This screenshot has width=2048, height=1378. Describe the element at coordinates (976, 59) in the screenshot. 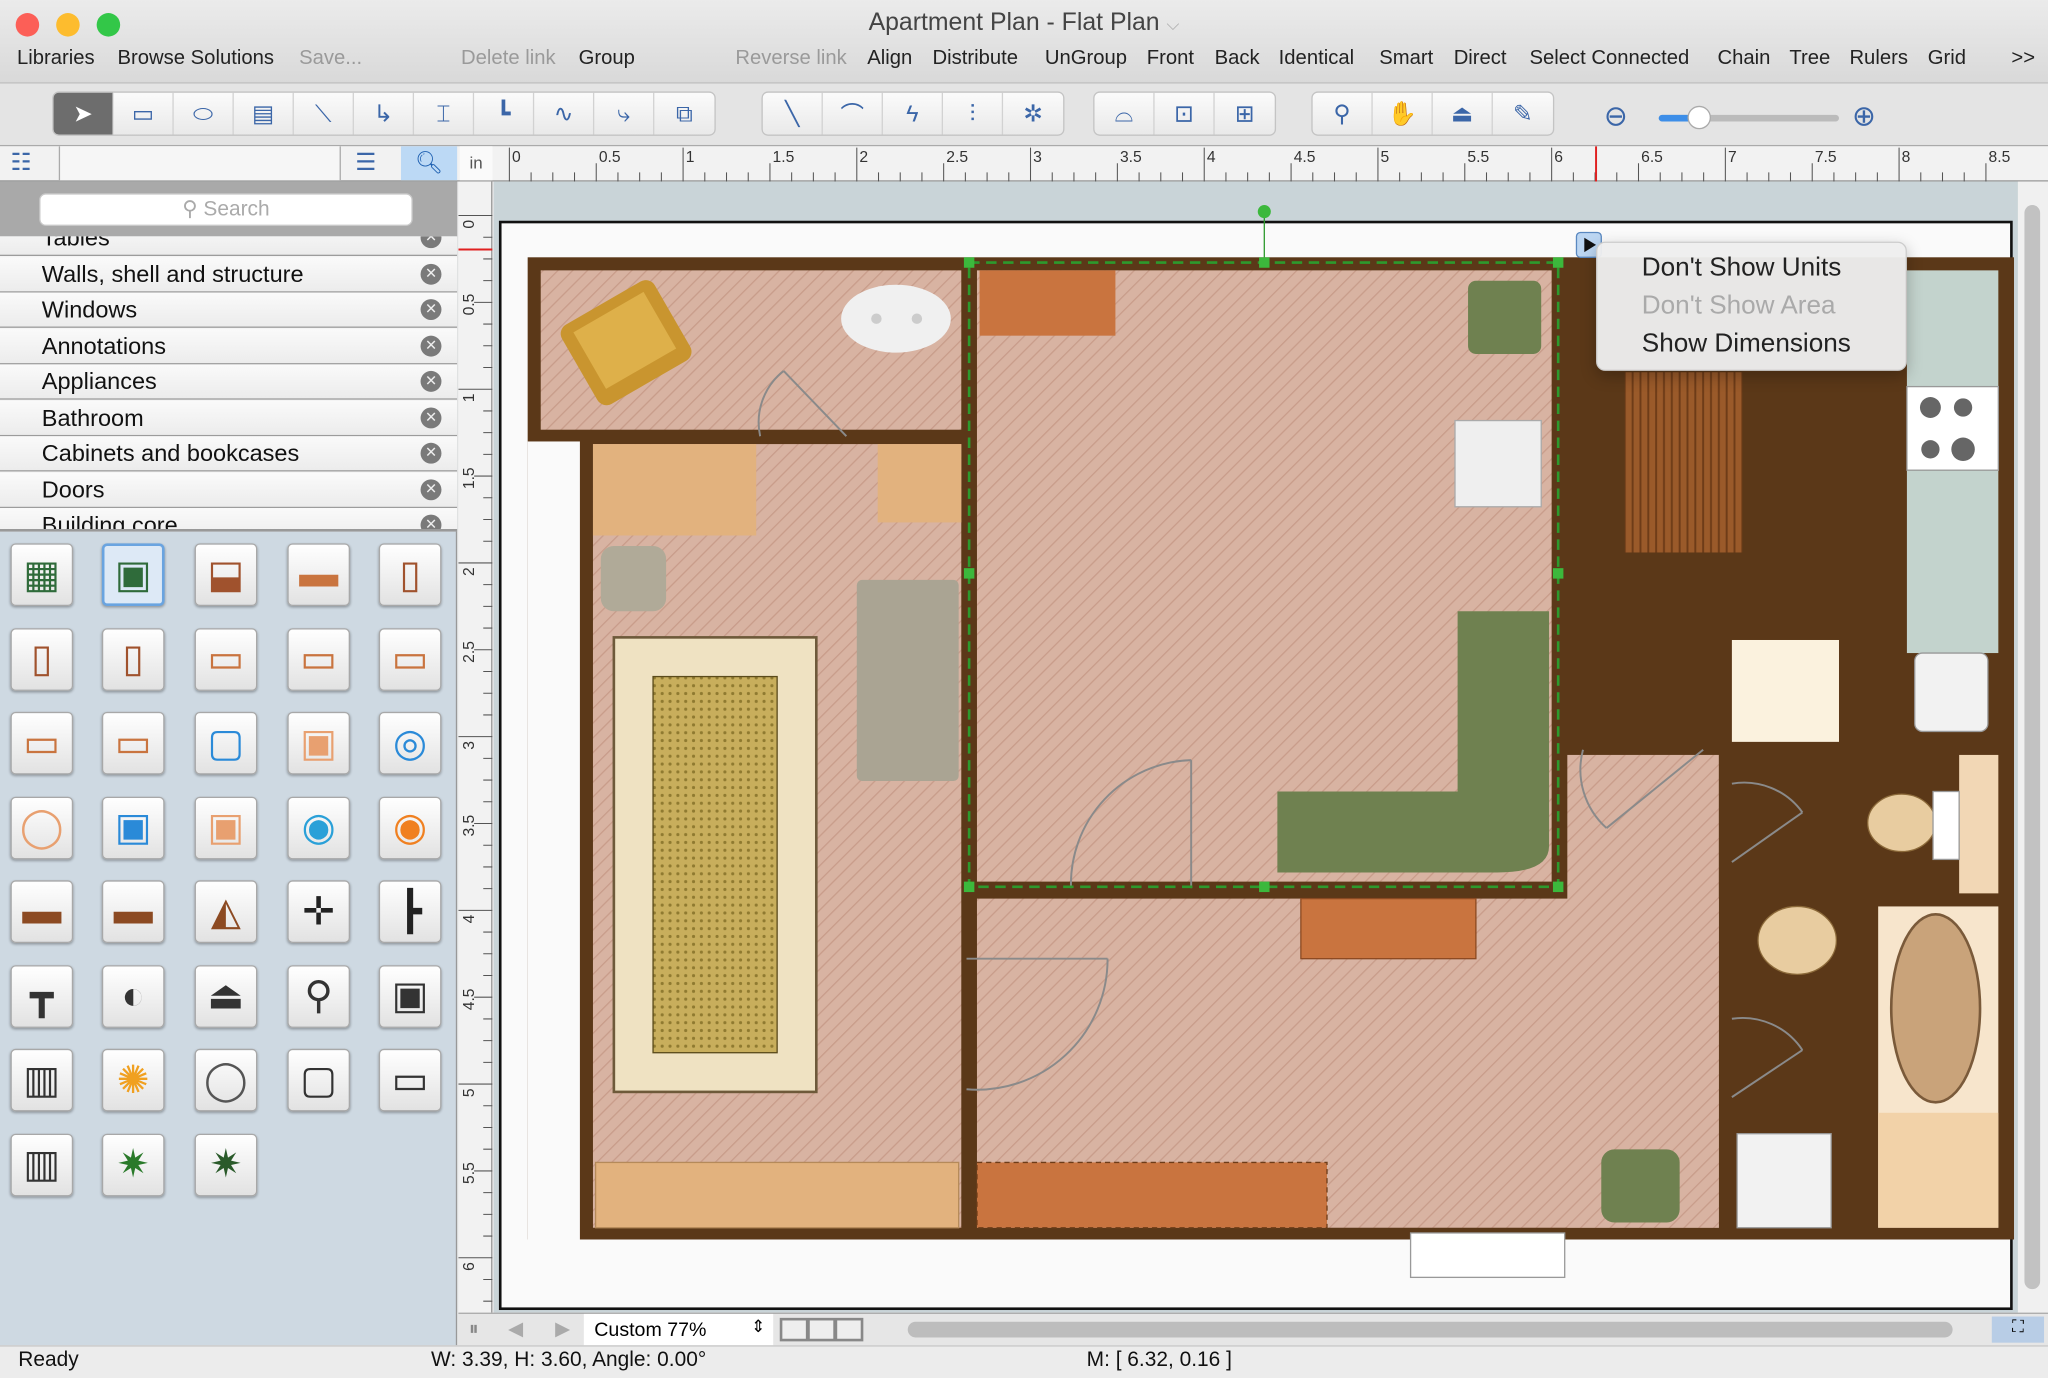

I see `menu-distribute: Distribute` at that location.